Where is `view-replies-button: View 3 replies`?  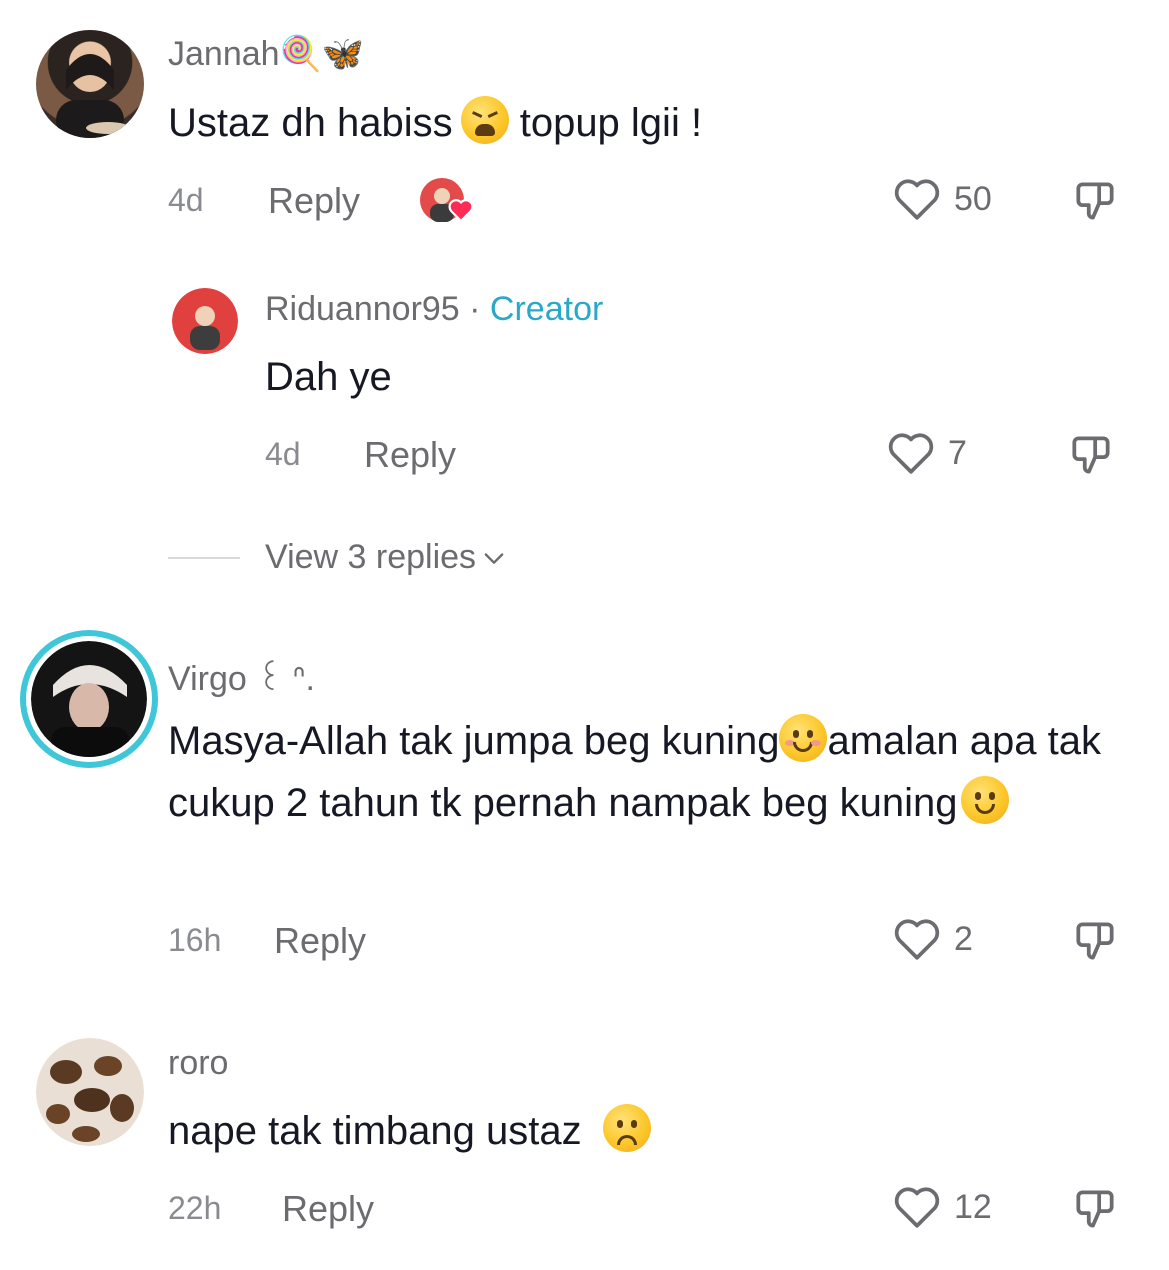
view-replies-button: View 3 replies is located at coordinates (386, 557).